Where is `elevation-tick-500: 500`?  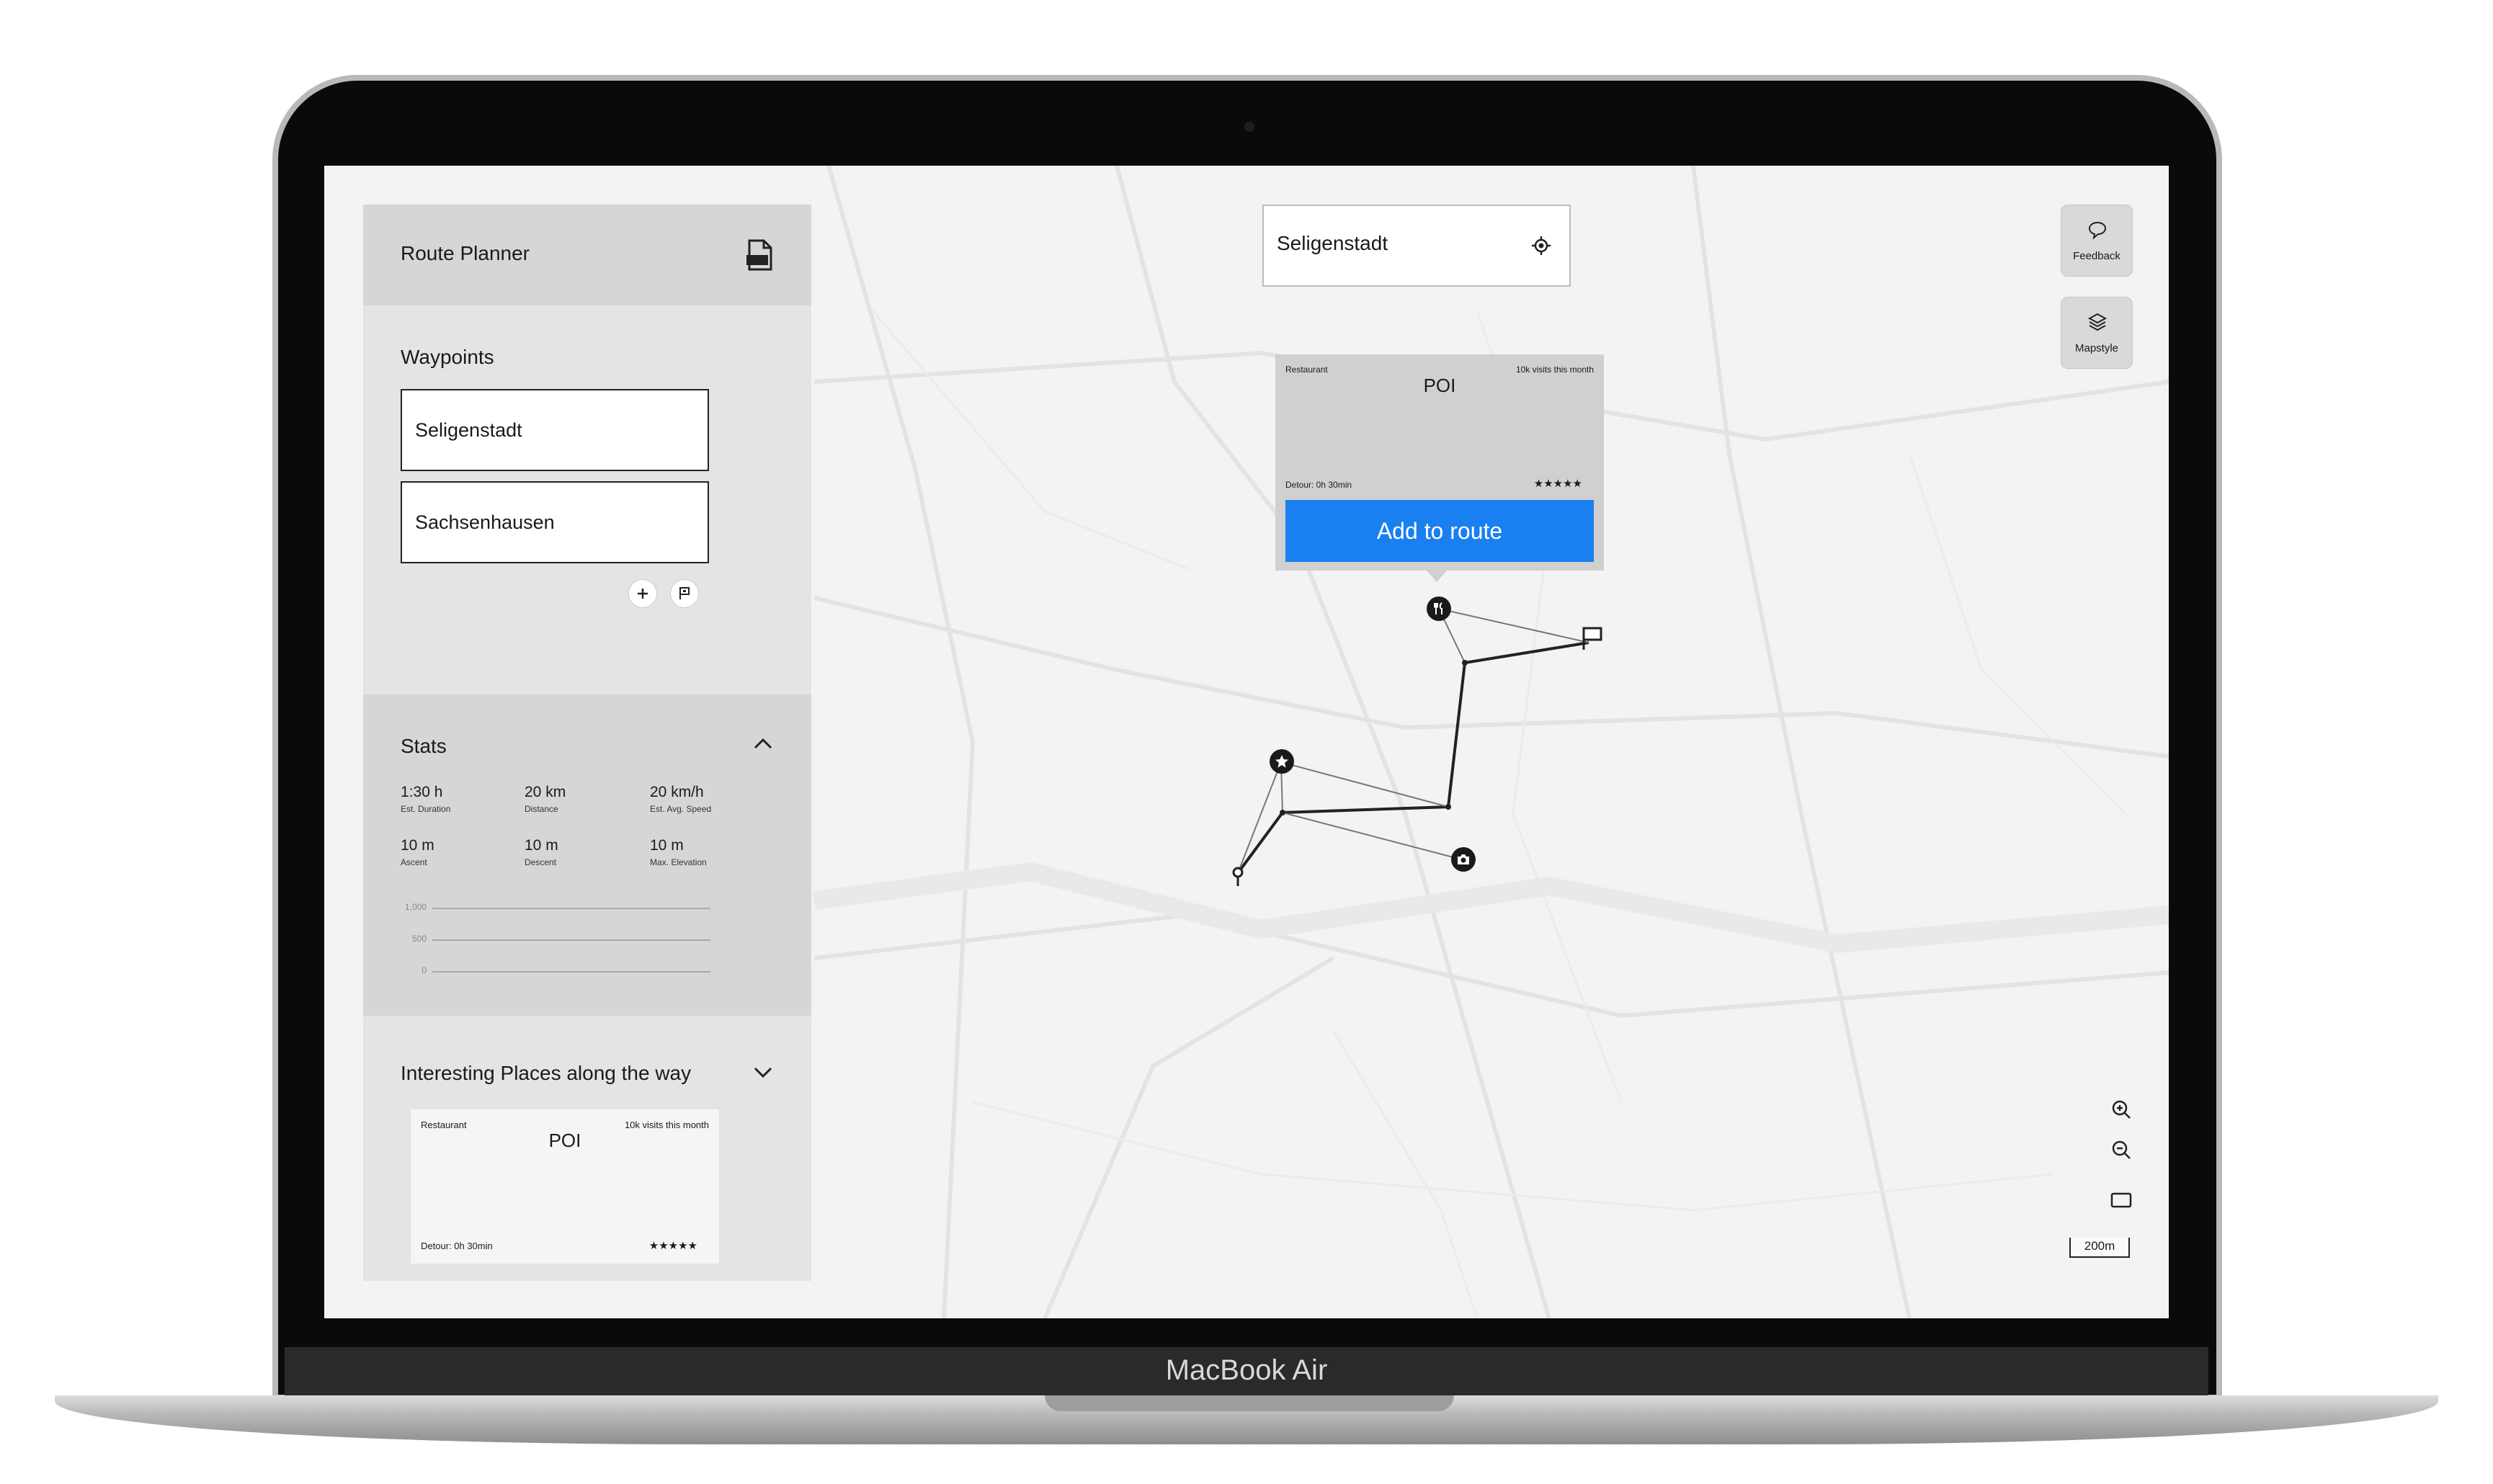 elevation-tick-500: 500 is located at coordinates (419, 939).